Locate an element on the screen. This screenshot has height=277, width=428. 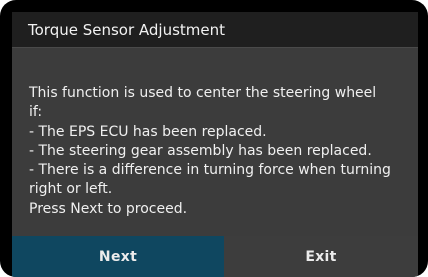
exit-button: Exit is located at coordinates (321, 256).